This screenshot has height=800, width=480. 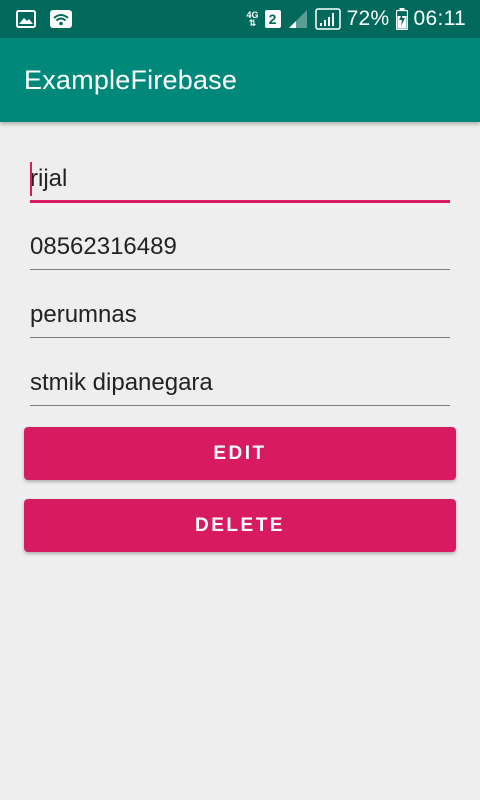 I want to click on edit-button: EDIT, so click(x=240, y=453).